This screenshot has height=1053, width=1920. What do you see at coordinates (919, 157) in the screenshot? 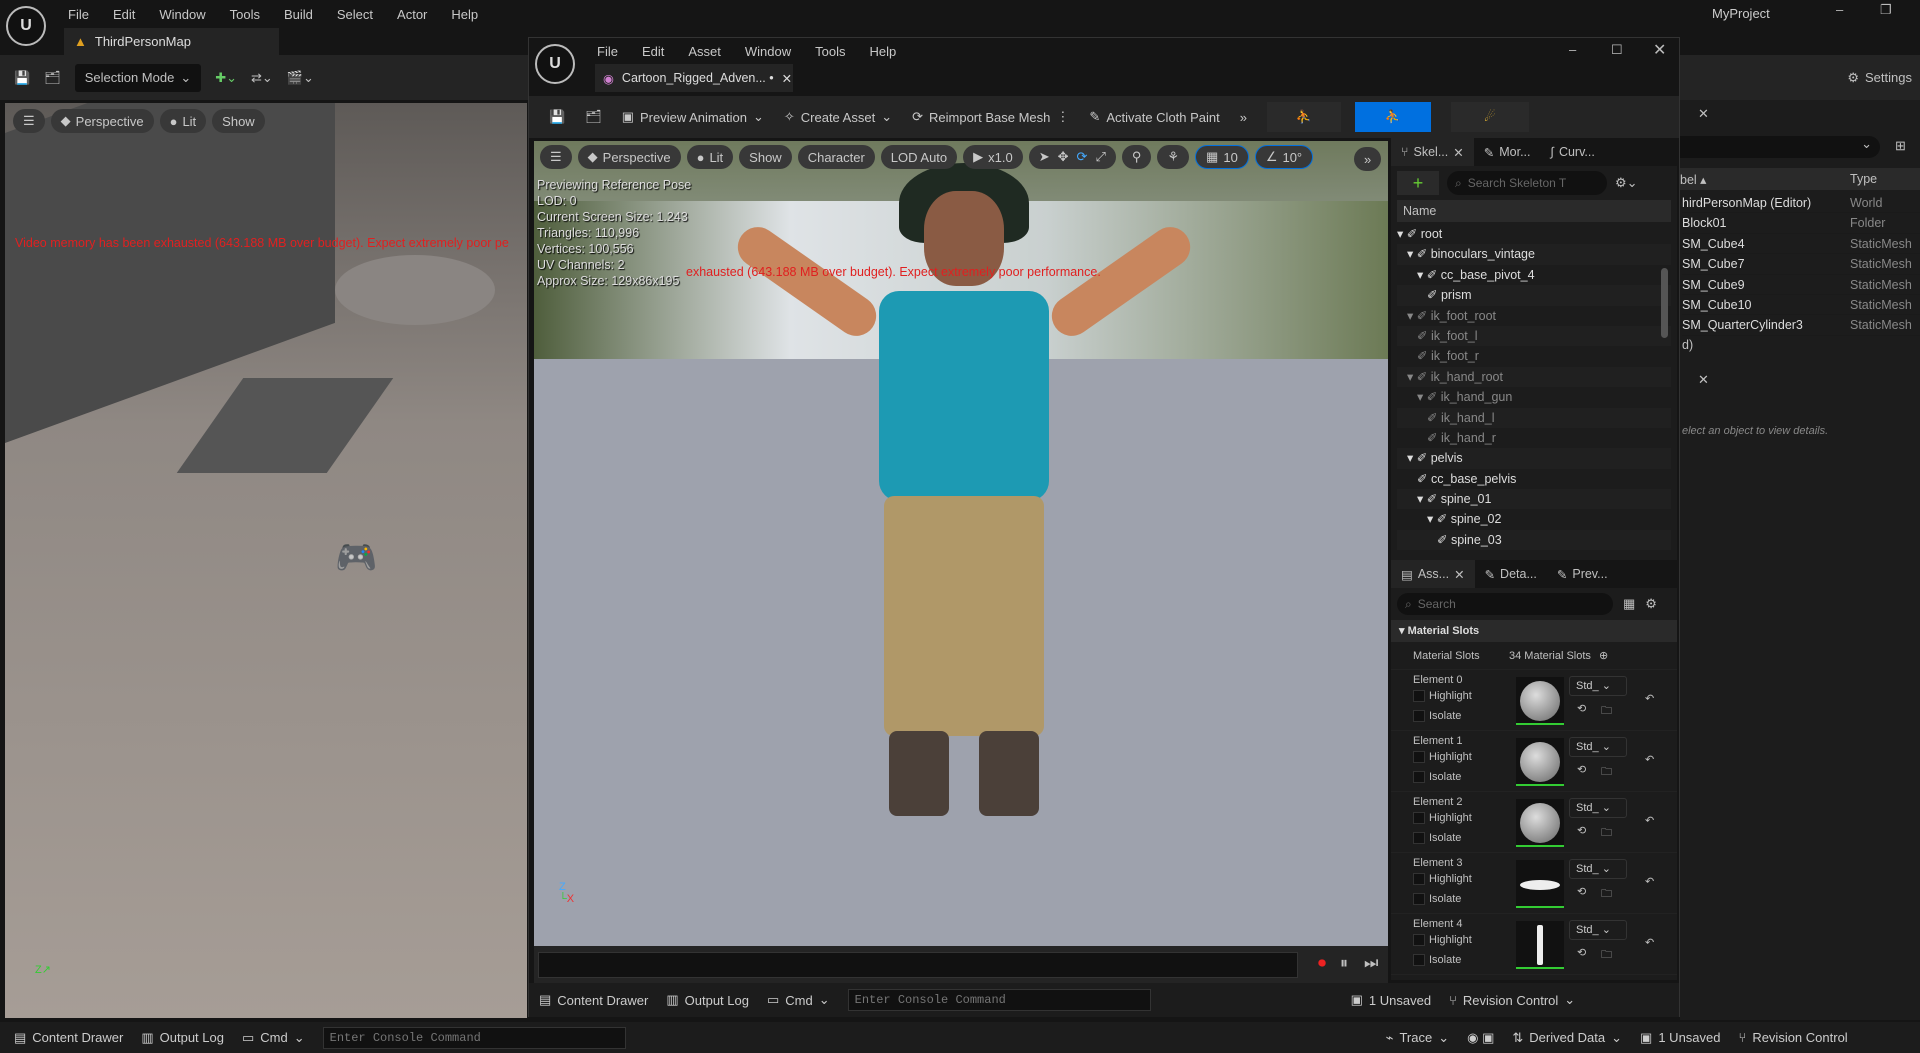
I see `lod-button: LOD Auto` at bounding box center [919, 157].